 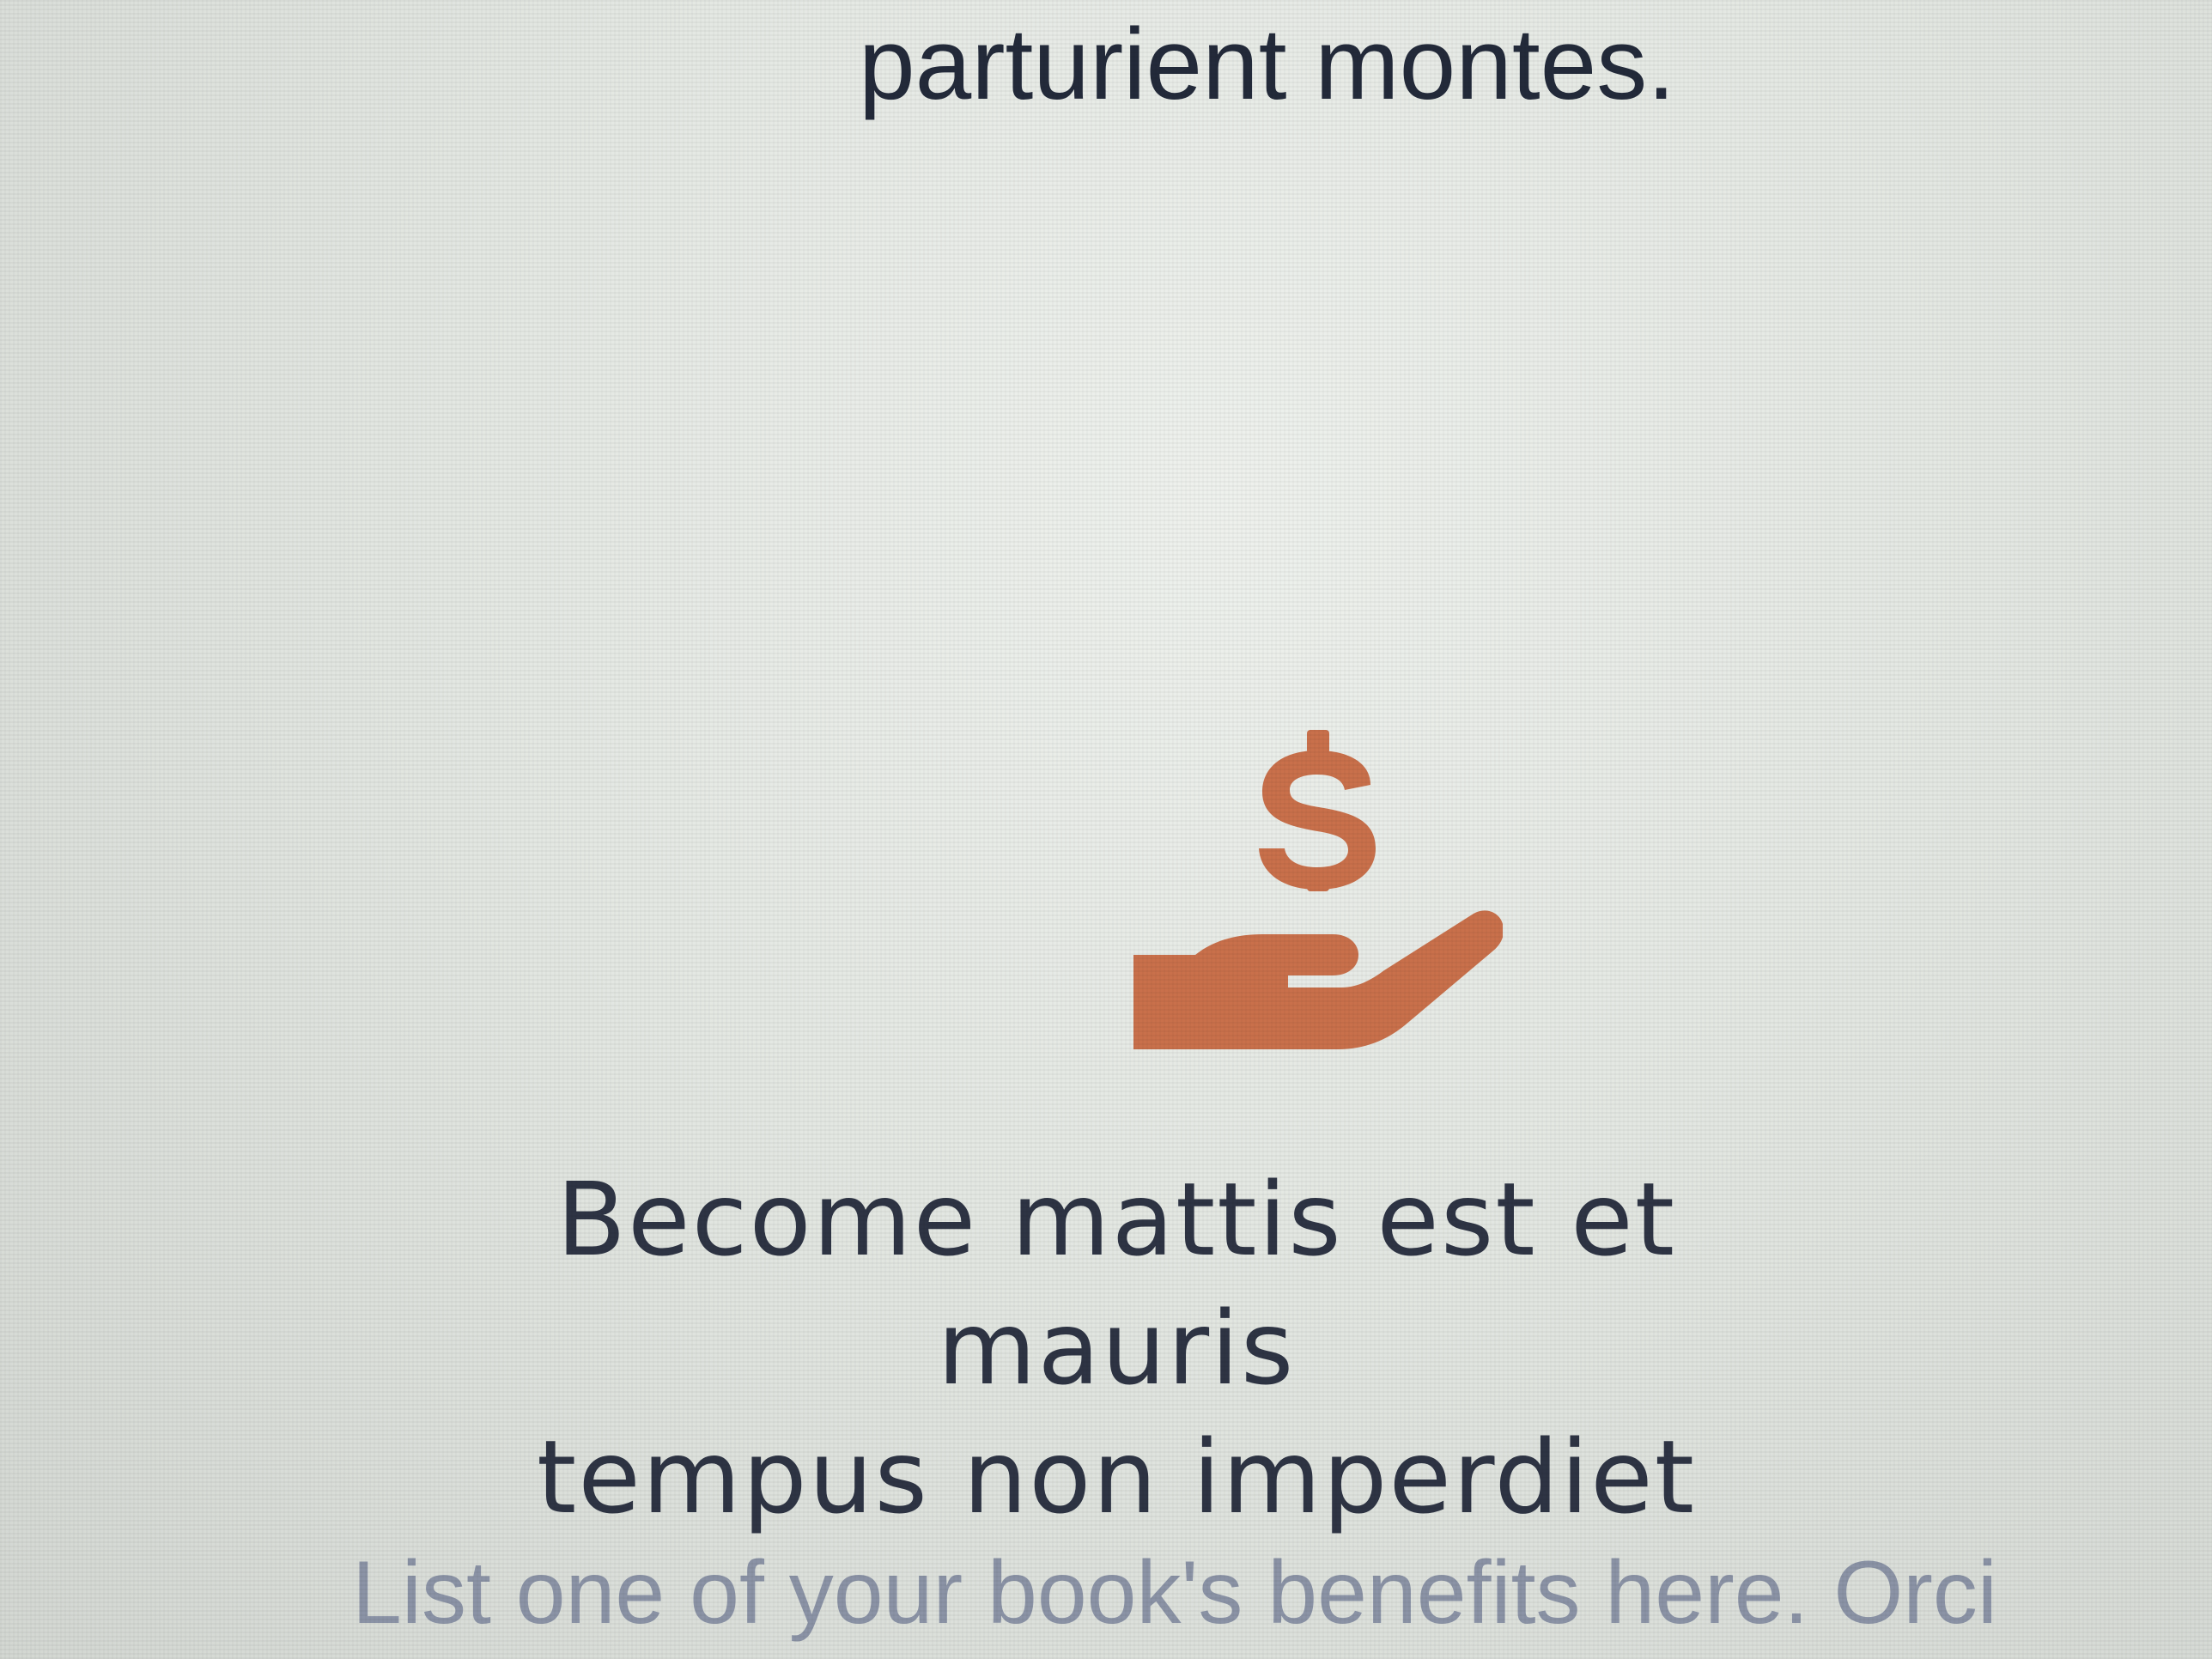 I want to click on preceding-paragraph-text: parturient montes., so click(x=1268, y=65).